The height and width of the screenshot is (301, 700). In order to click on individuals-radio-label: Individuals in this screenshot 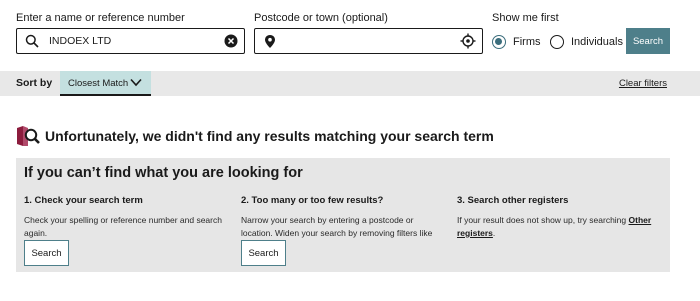, I will do `click(597, 42)`.